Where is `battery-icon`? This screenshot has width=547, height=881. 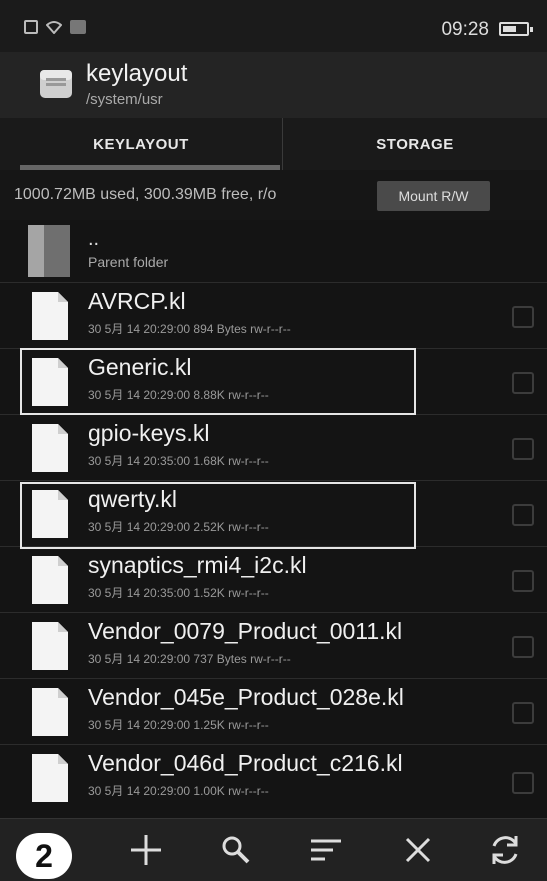
battery-icon is located at coordinates (516, 29).